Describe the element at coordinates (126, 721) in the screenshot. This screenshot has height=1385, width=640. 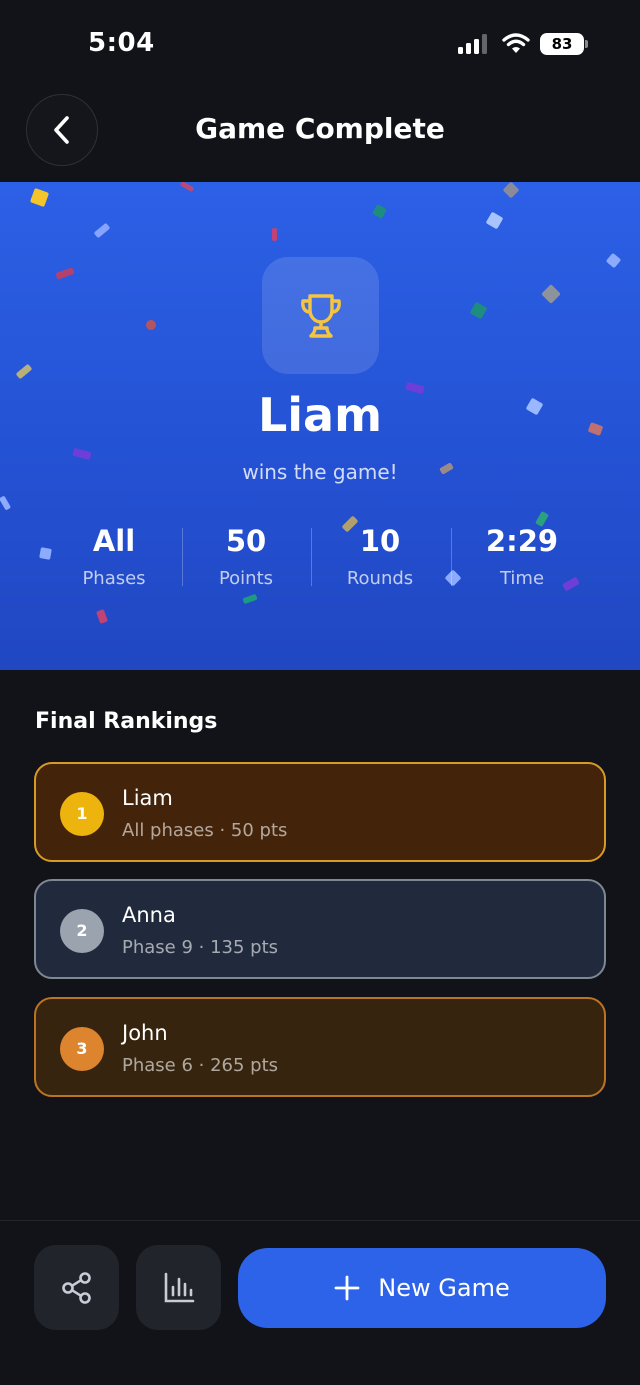
I see `rankings-title: Final Rankings` at that location.